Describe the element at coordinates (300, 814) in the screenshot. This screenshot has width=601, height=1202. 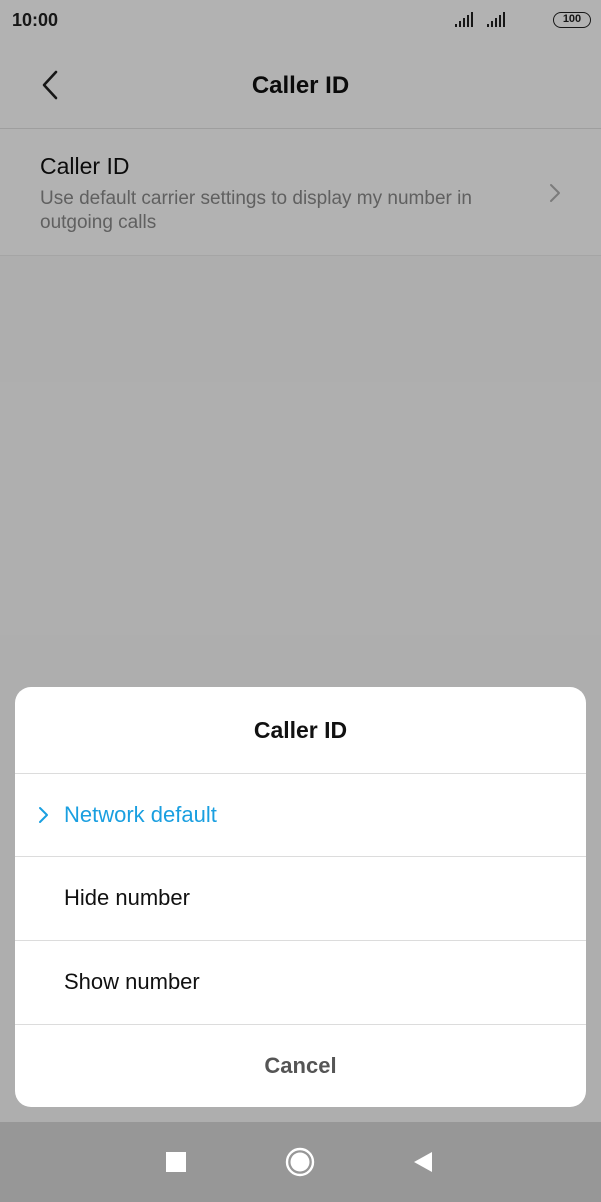
I see `option-network-default: Network default` at that location.